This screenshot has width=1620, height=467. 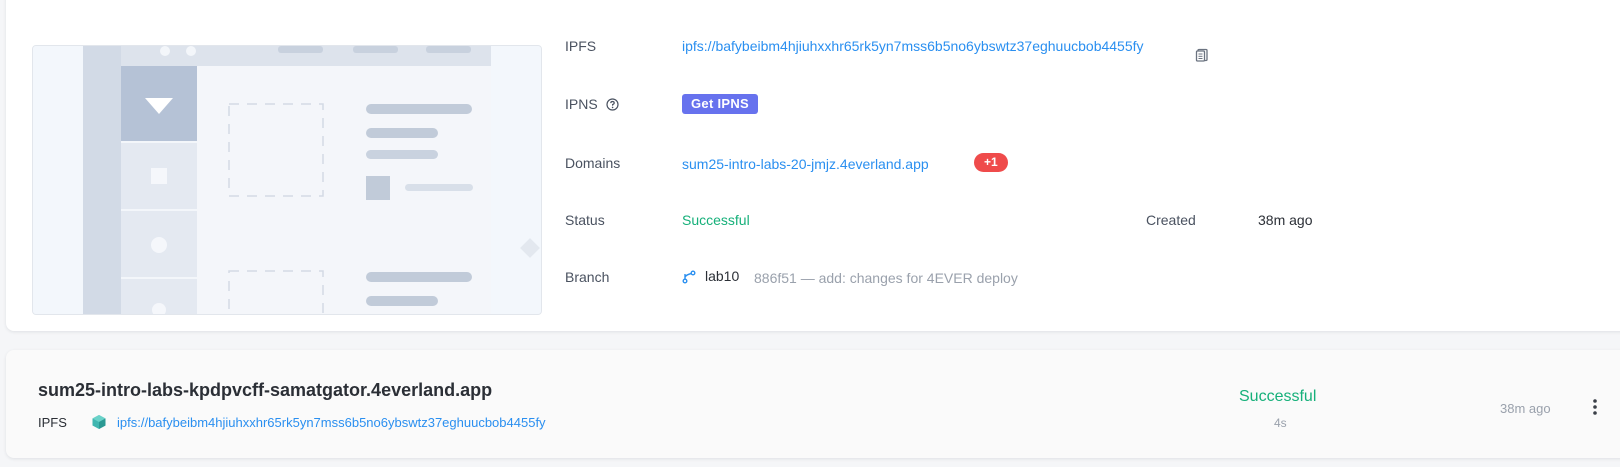 I want to click on ipfs-cube-icon, so click(x=99, y=424).